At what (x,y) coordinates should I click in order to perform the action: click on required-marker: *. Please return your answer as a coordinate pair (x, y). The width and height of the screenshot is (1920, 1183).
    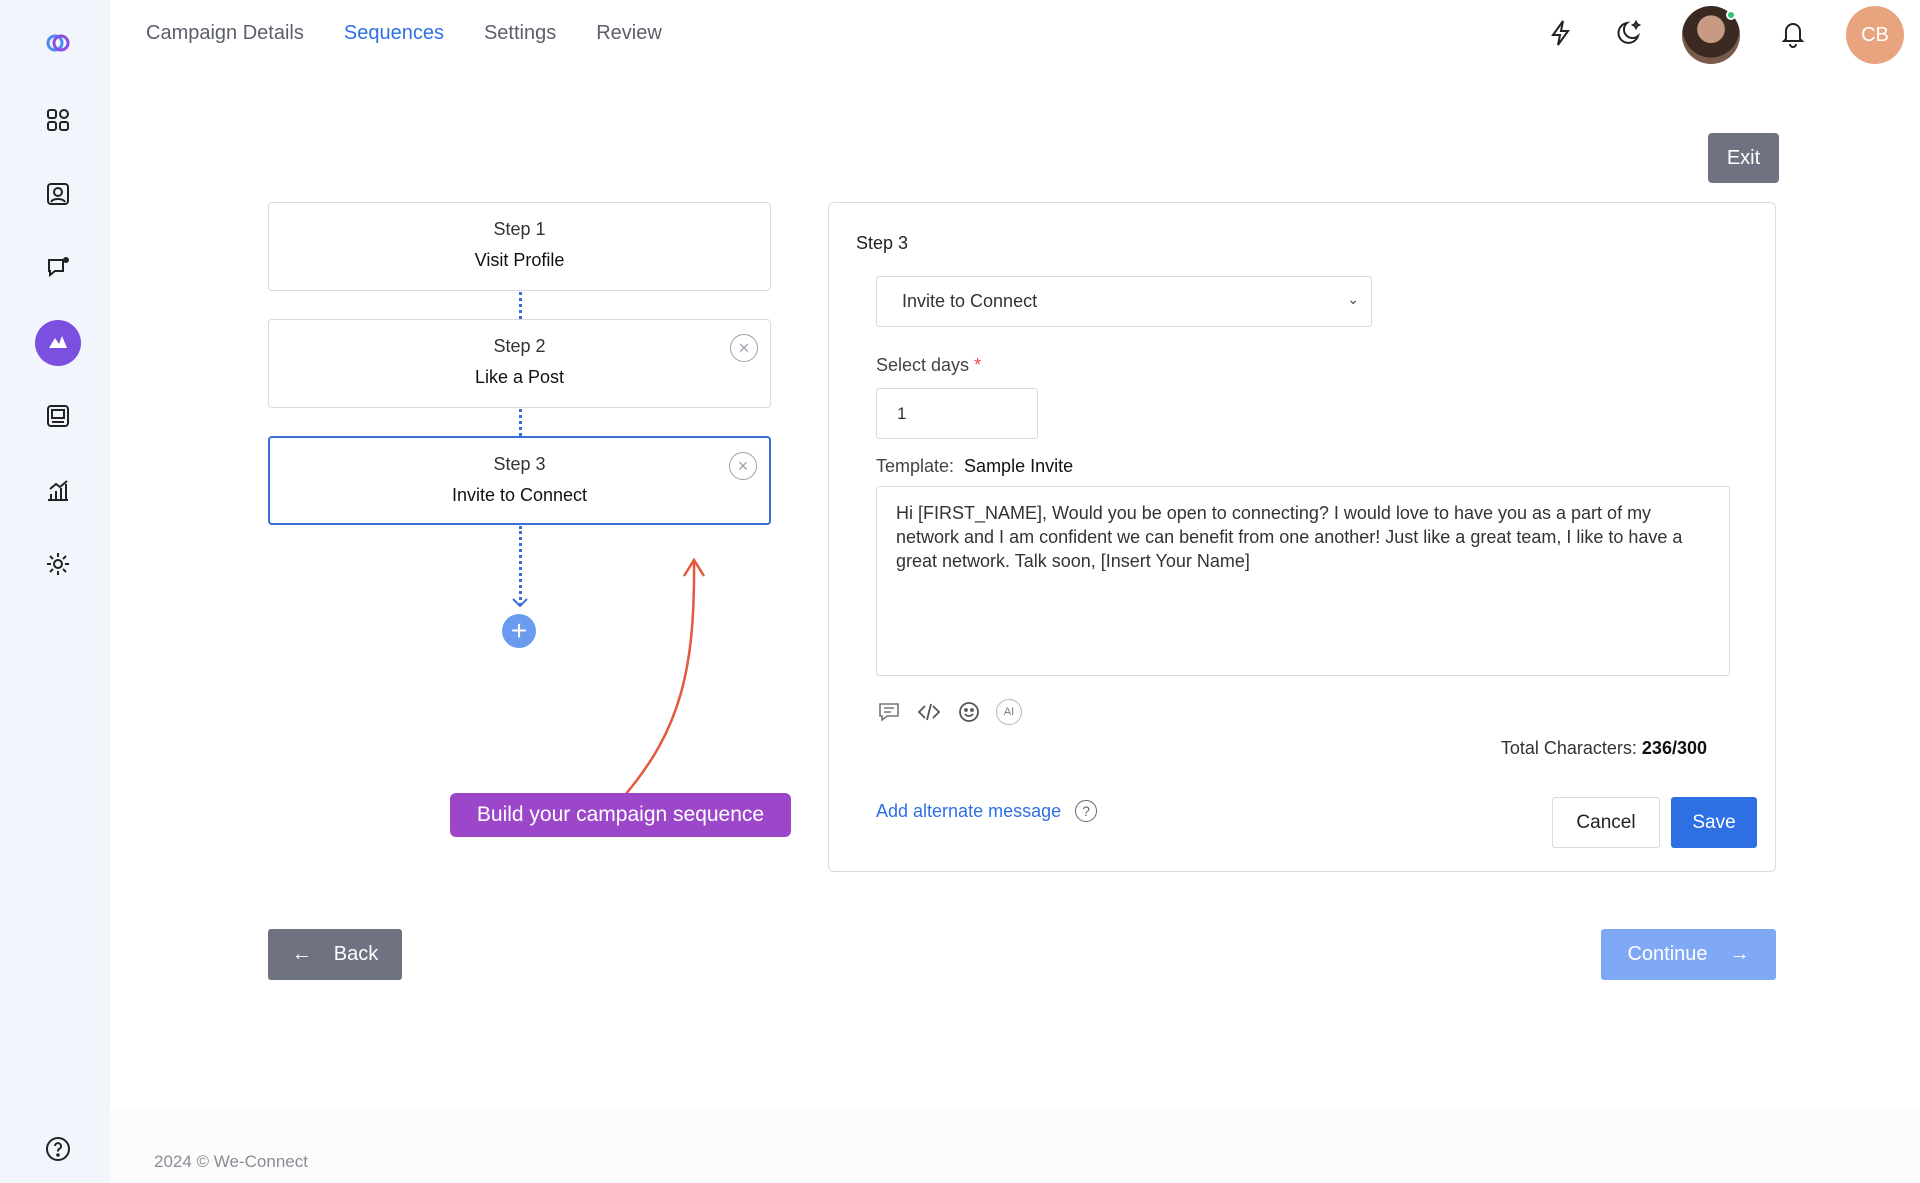
    Looking at the image, I should click on (978, 365).